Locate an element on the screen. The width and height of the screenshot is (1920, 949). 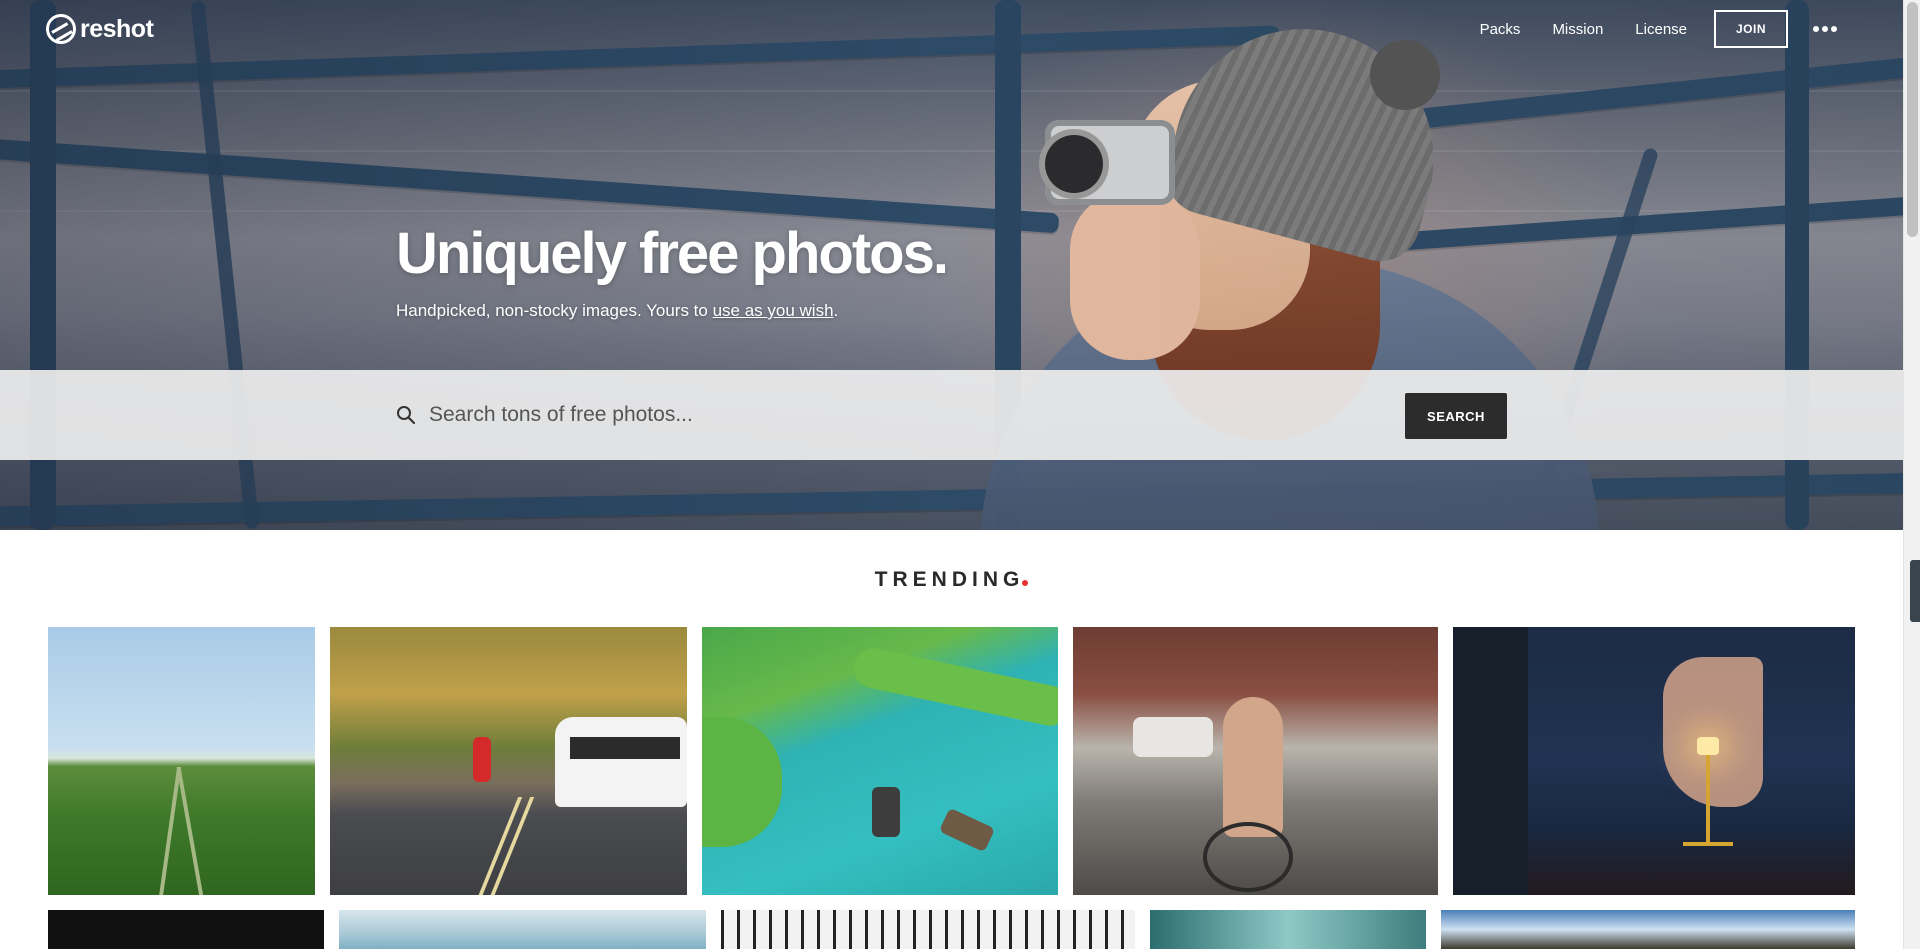
reshot-logo-icon is located at coordinates (61, 29).